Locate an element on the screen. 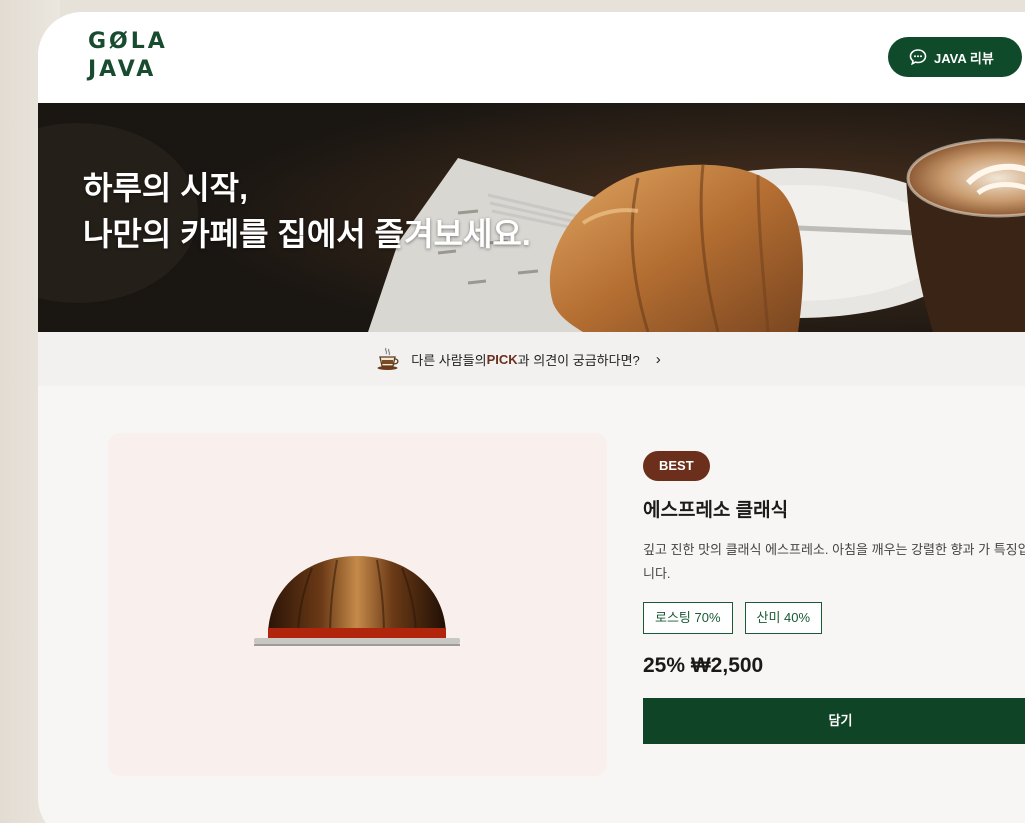  pick-highlight: PICK is located at coordinates (502, 359).